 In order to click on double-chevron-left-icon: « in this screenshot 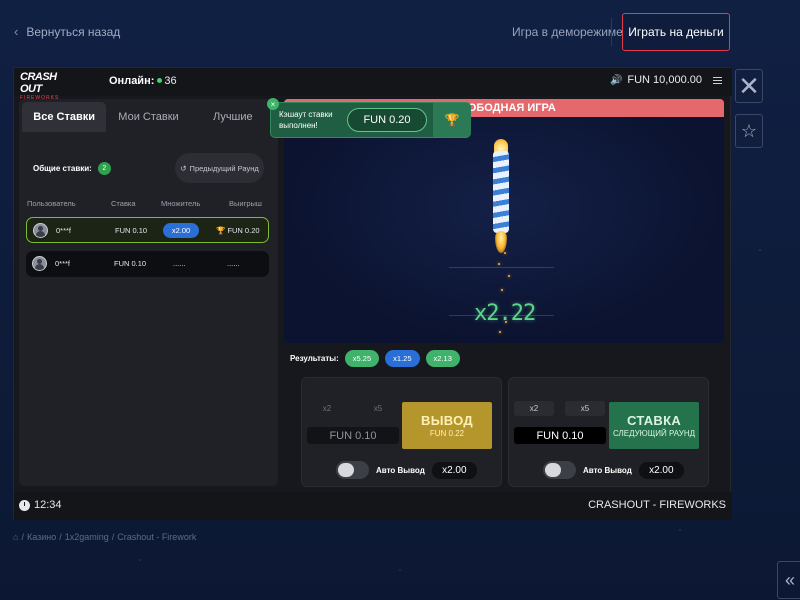, I will do `click(789, 579)`.